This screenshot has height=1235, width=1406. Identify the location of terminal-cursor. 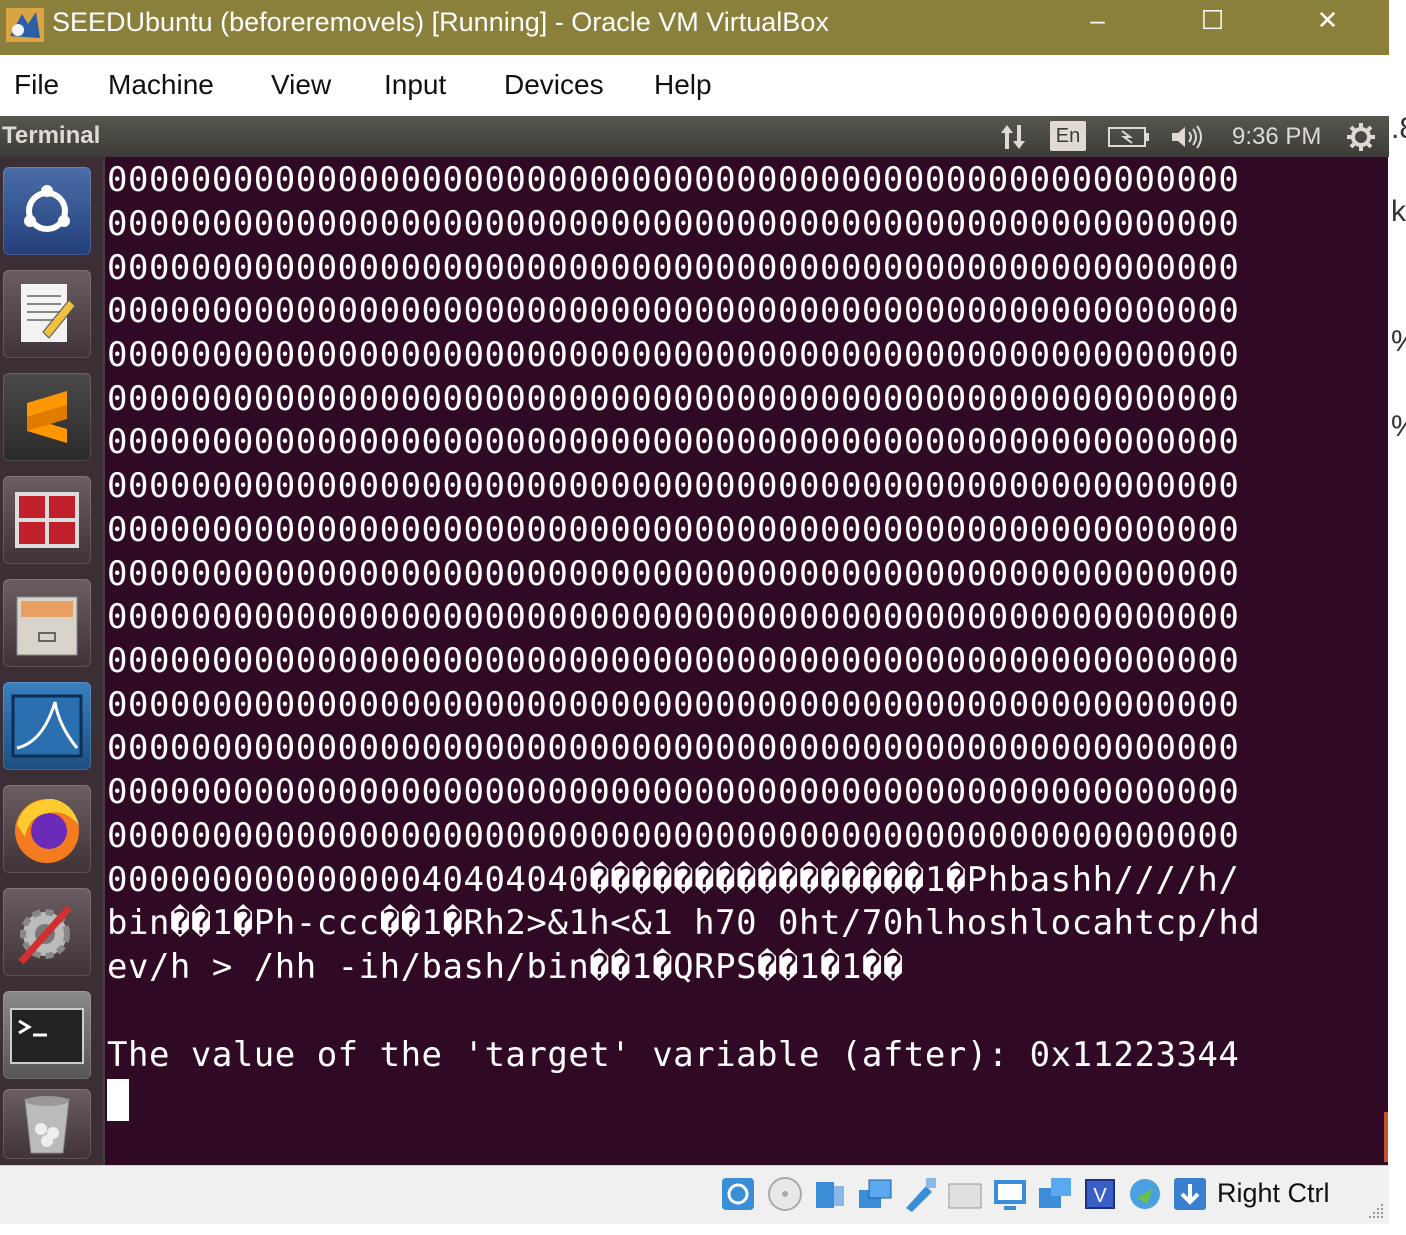
(118, 1100).